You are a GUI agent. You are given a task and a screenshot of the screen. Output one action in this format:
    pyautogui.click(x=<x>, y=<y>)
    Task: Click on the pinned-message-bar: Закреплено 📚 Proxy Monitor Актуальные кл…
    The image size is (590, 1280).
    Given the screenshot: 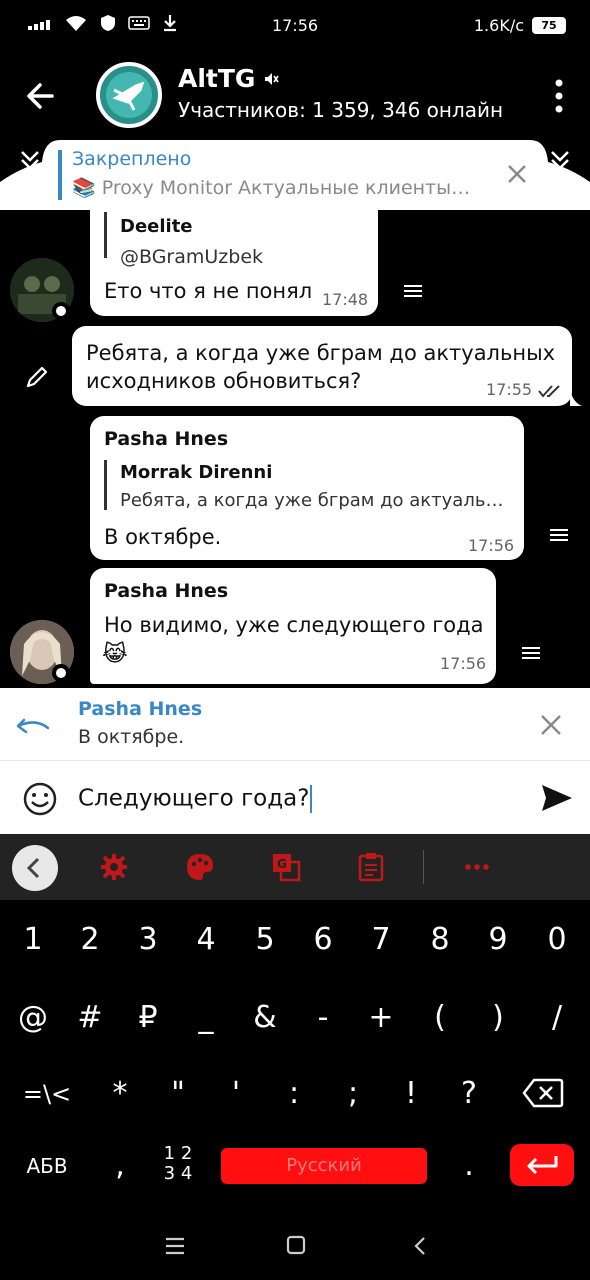 What is the action you would take?
    pyautogui.click(x=295, y=175)
    